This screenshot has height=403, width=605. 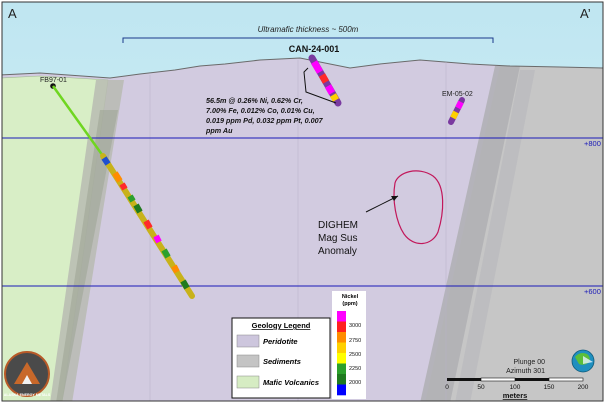 What do you see at coordinates (529, 362) in the screenshot?
I see `plunge-label: Plunge 00` at bounding box center [529, 362].